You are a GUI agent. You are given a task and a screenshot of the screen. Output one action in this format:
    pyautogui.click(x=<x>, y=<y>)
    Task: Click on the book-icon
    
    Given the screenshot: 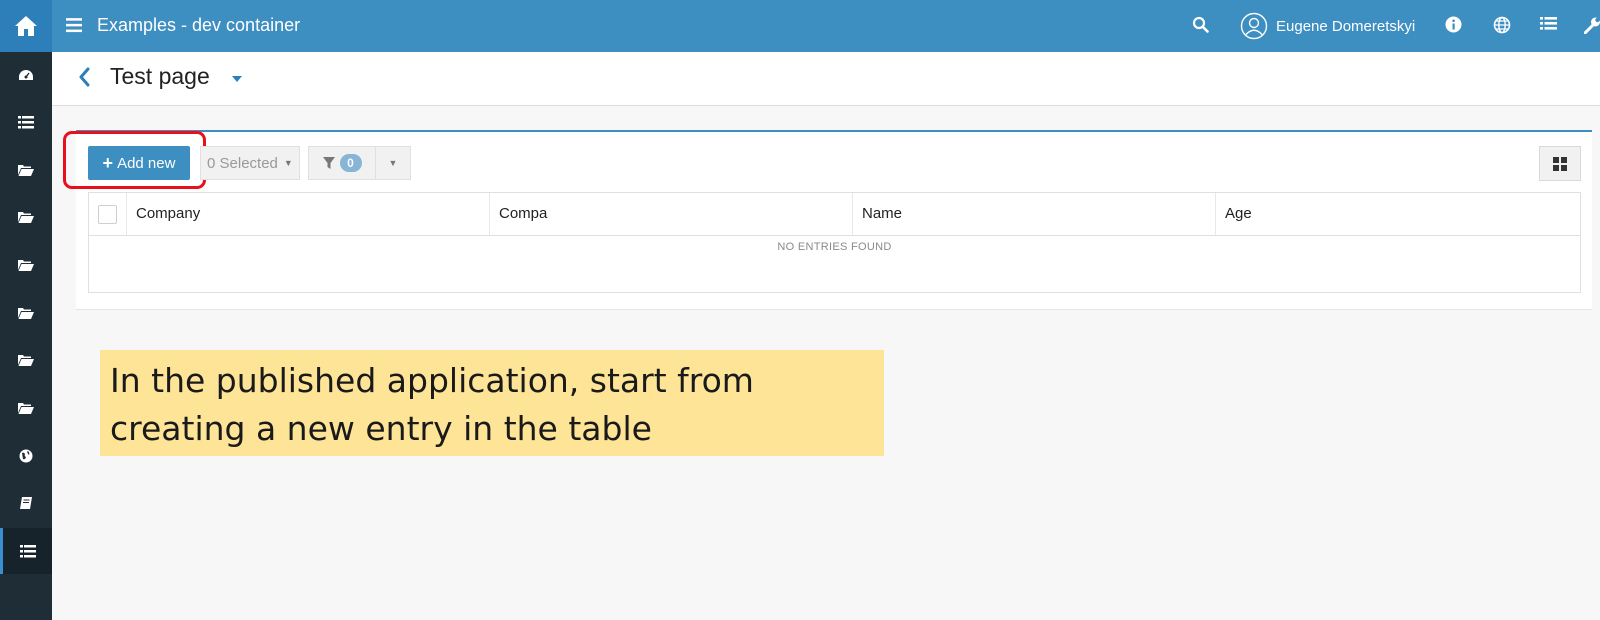 What is the action you would take?
    pyautogui.click(x=26, y=503)
    